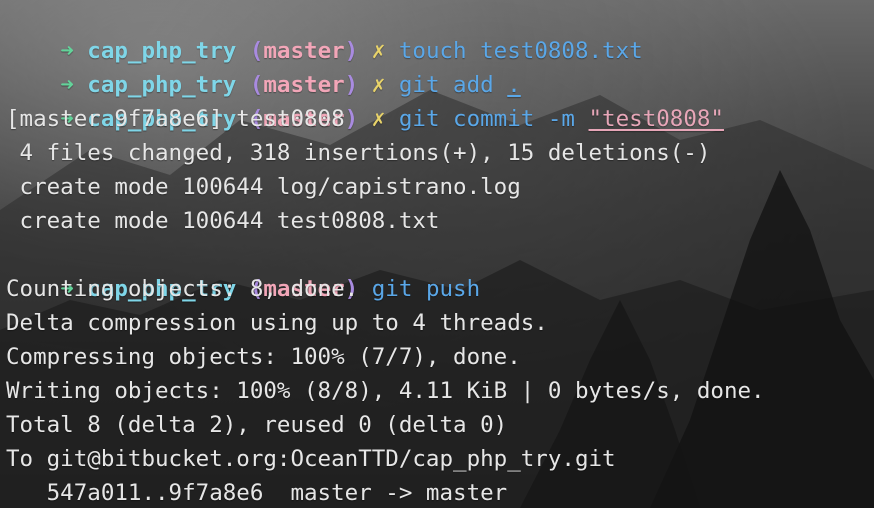 This screenshot has height=508, width=874. I want to click on output-line: 547a011..9f7a8e6 master -> master, so click(257, 493).